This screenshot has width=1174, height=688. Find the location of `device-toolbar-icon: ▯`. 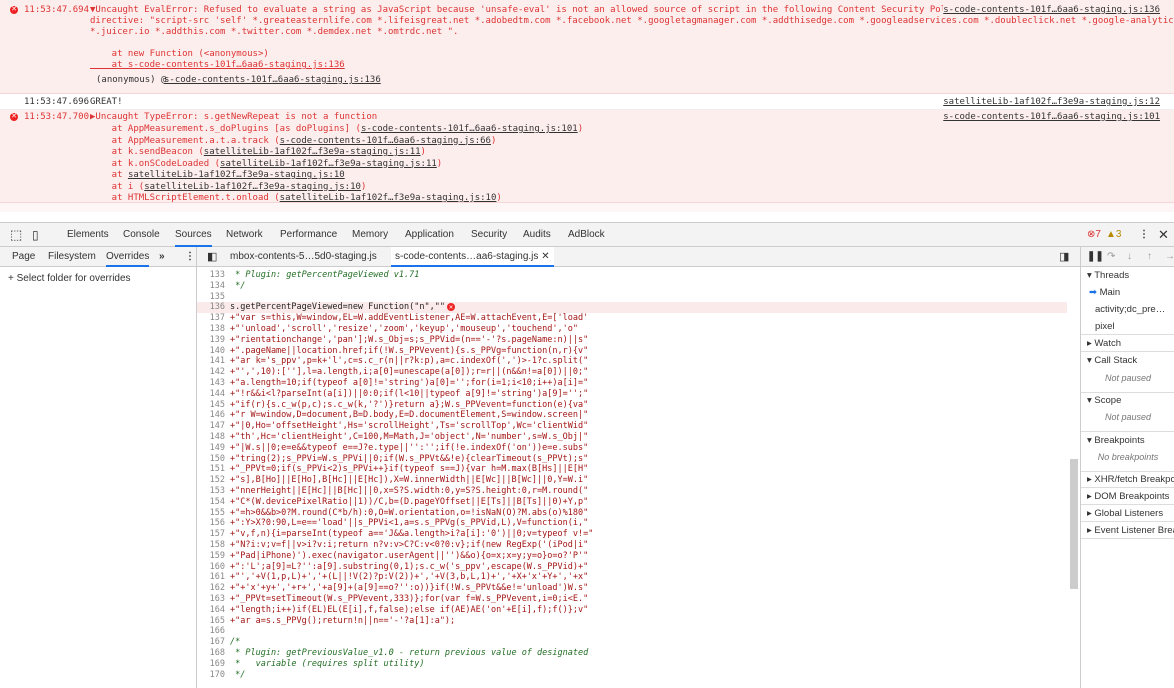

device-toolbar-icon: ▯ is located at coordinates (35, 235).